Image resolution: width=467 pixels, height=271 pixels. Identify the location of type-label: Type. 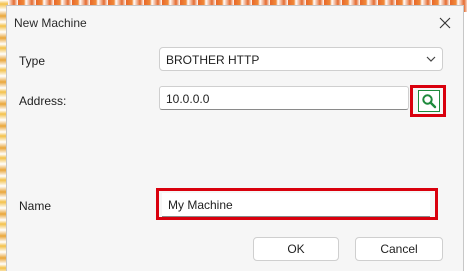
(32, 61).